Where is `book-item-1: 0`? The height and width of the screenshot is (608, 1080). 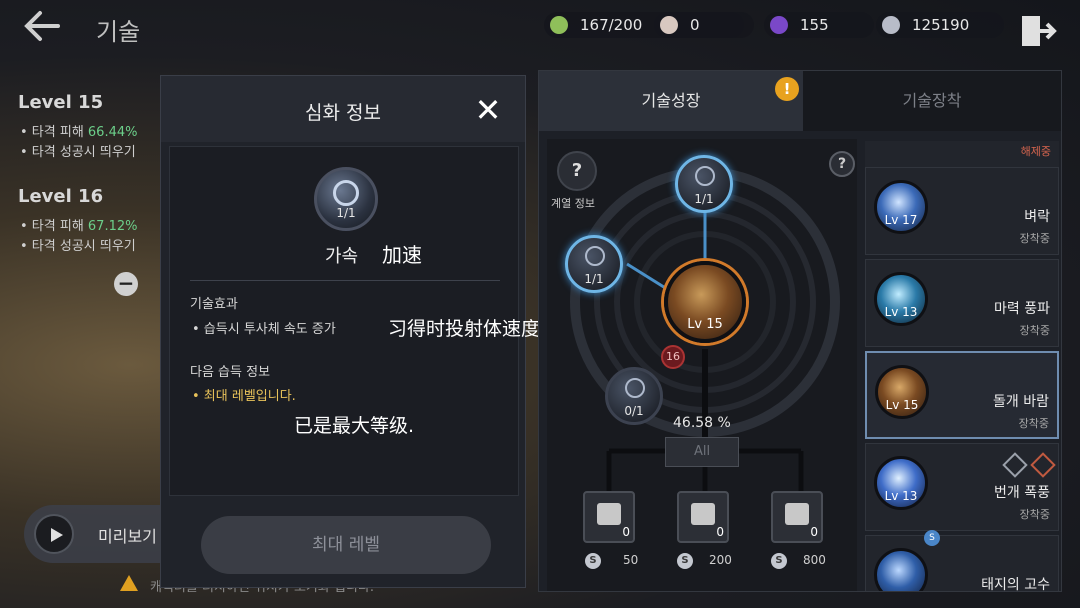
book-item-1: 0 is located at coordinates (609, 517).